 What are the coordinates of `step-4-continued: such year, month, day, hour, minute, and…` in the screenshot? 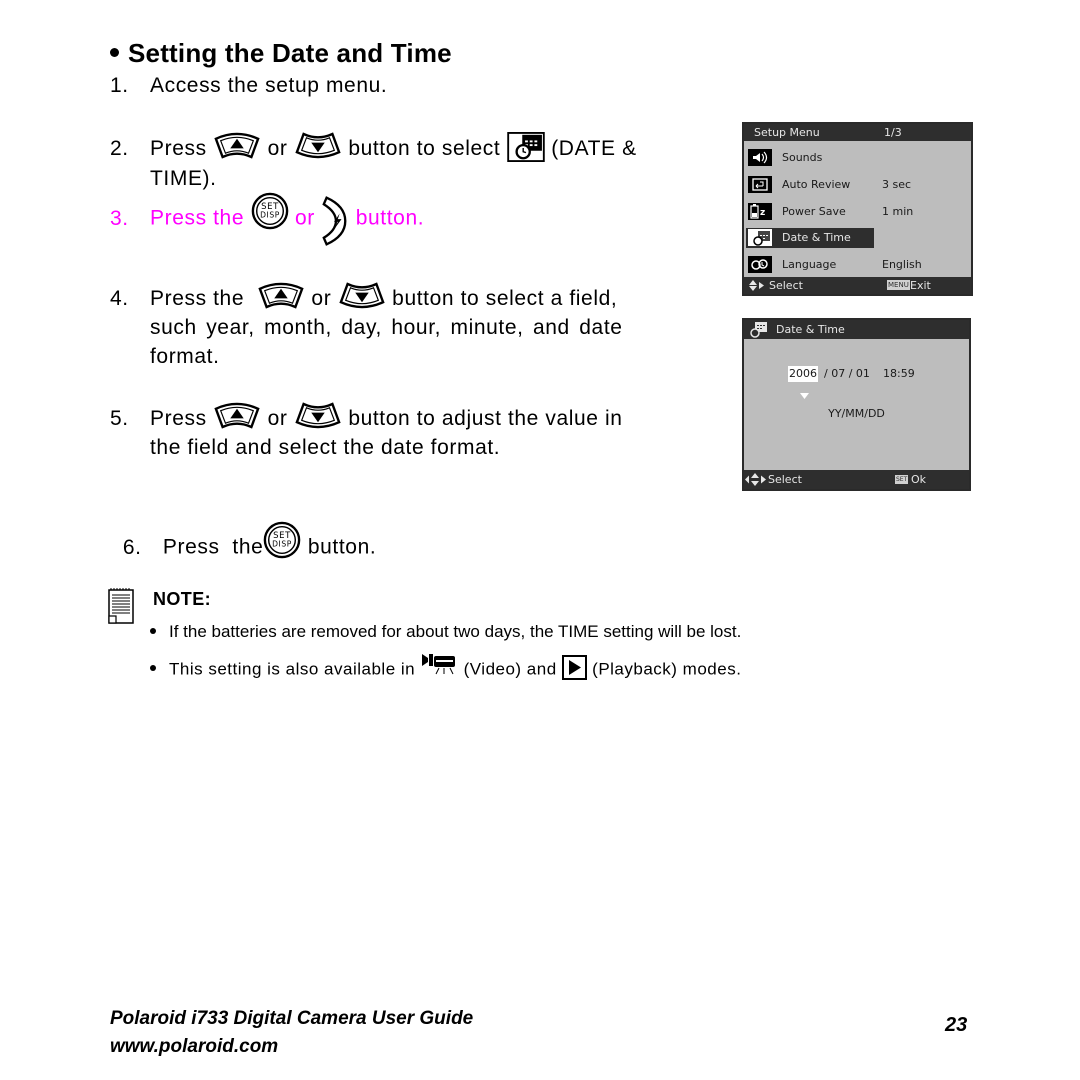 It's located at (386, 327).